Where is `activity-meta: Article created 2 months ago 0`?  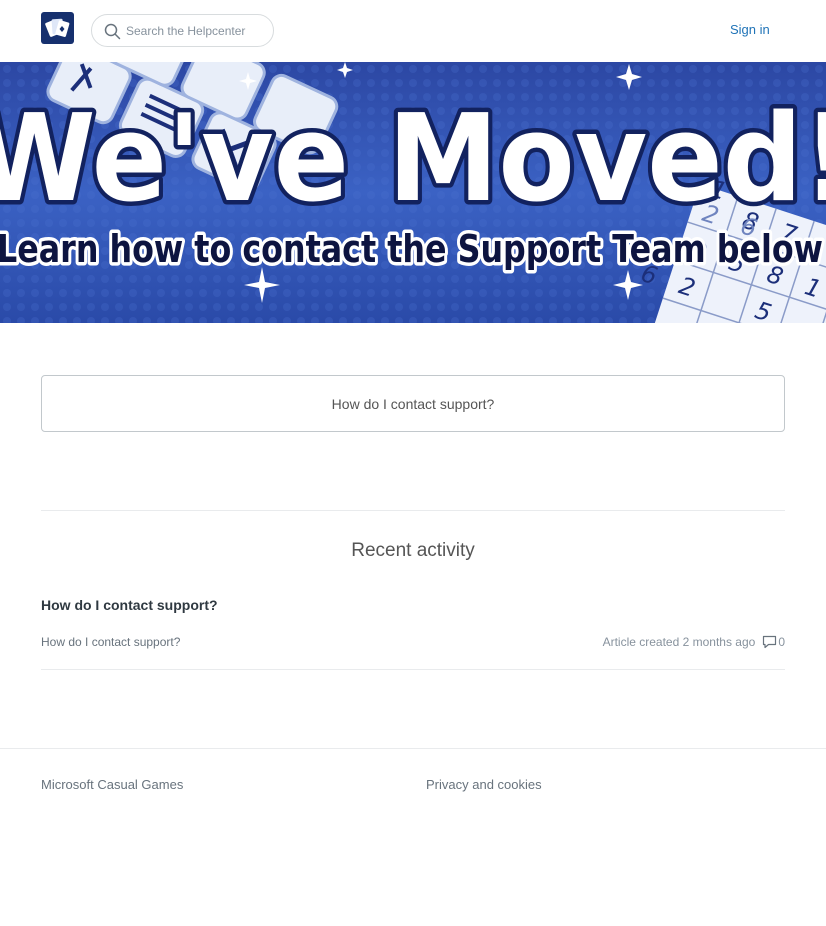 activity-meta: Article created 2 months ago 0 is located at coordinates (694, 642).